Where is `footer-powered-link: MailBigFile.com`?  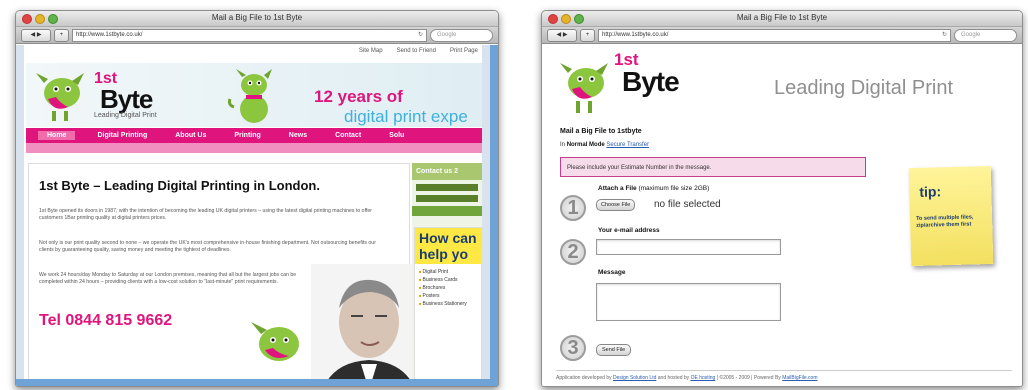 footer-powered-link: MailBigFile.com is located at coordinates (799, 378).